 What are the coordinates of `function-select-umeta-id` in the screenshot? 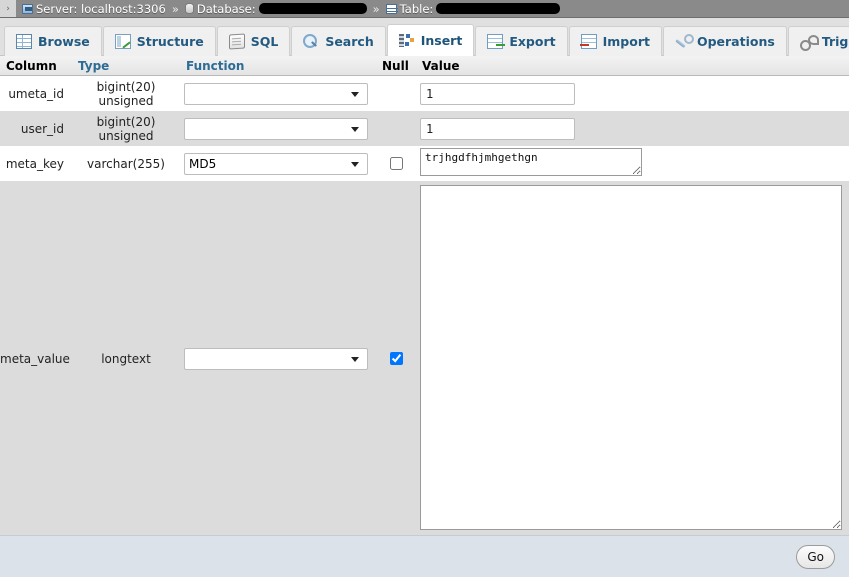 It's located at (276, 93).